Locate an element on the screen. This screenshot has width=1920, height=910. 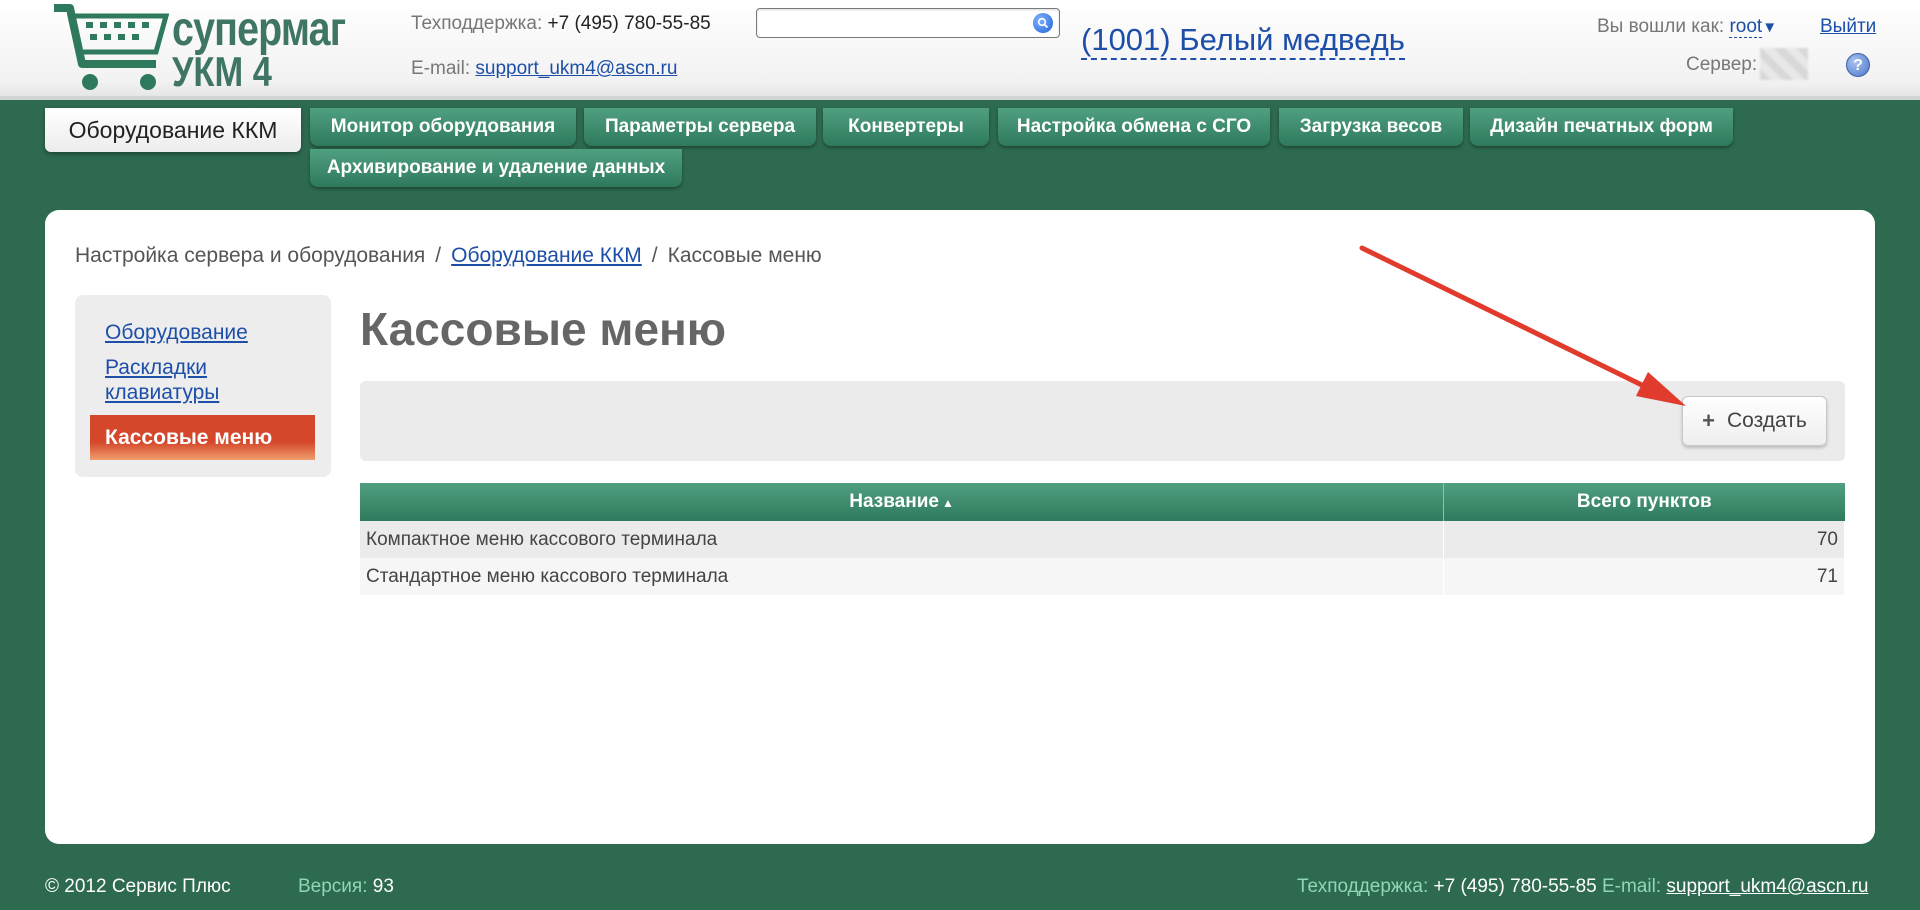
sort-asc-icon: ▲ is located at coordinates (947, 503).